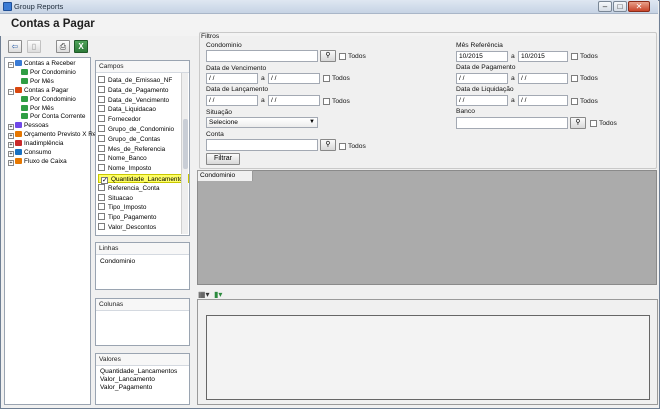 The image size is (660, 409). I want to click on condominio-input, so click(262, 56).